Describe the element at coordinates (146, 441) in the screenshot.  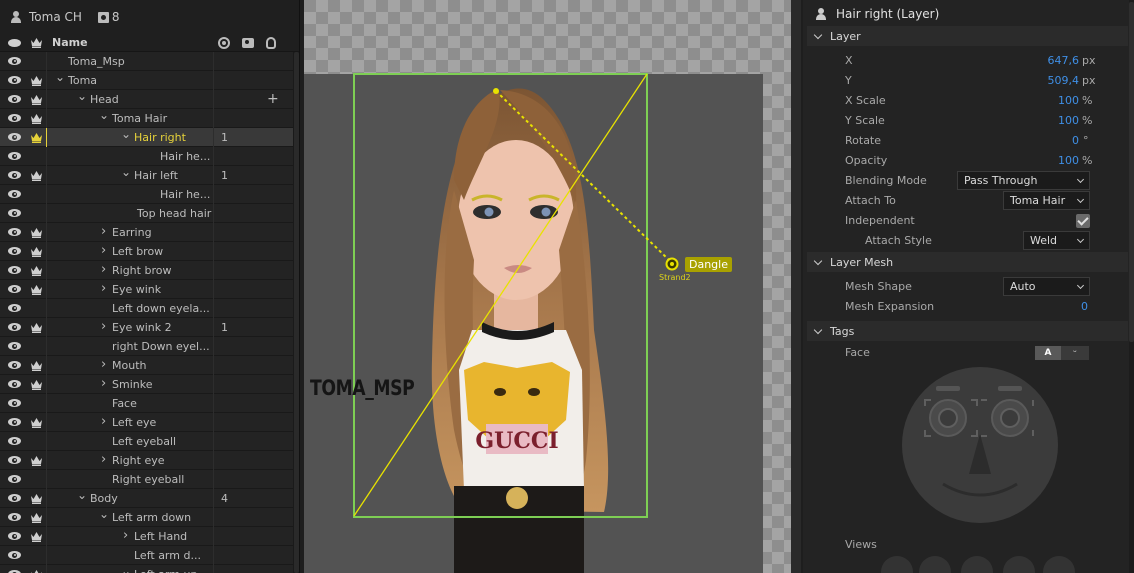
I see `layer-row: Left eyeball` at that location.